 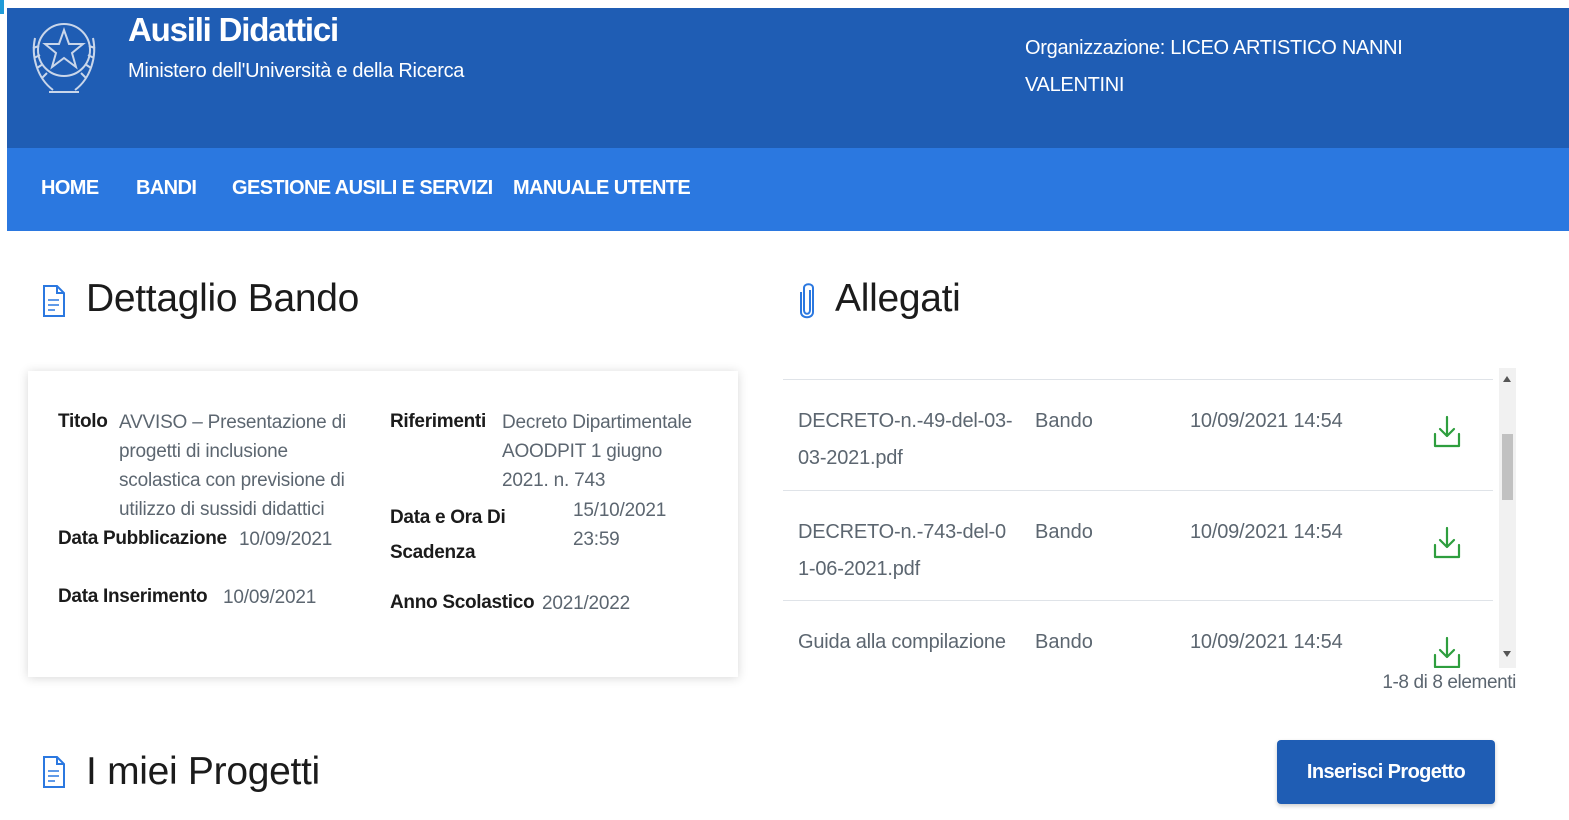 What do you see at coordinates (70, 188) in the screenshot?
I see `nav-home: HOME` at bounding box center [70, 188].